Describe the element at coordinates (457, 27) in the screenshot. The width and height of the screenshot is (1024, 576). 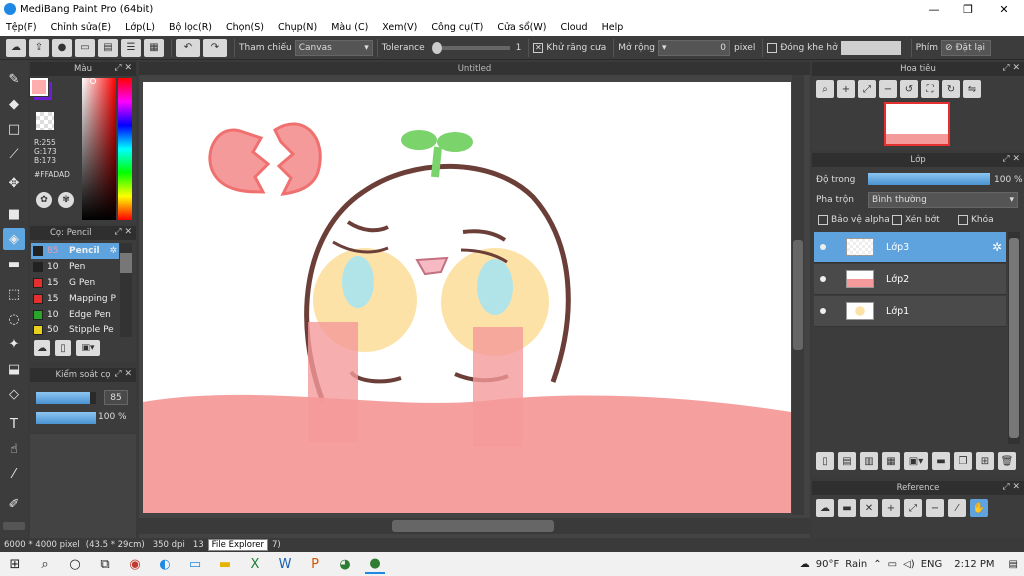
I see `menu-tools: Công cụ(T)` at that location.